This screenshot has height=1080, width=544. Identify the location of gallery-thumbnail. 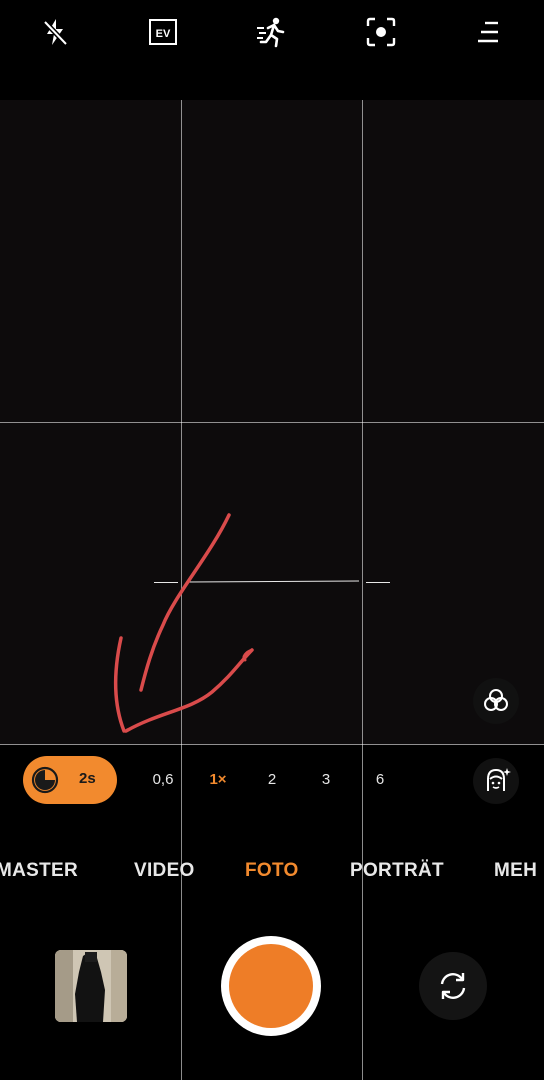
(91, 986).